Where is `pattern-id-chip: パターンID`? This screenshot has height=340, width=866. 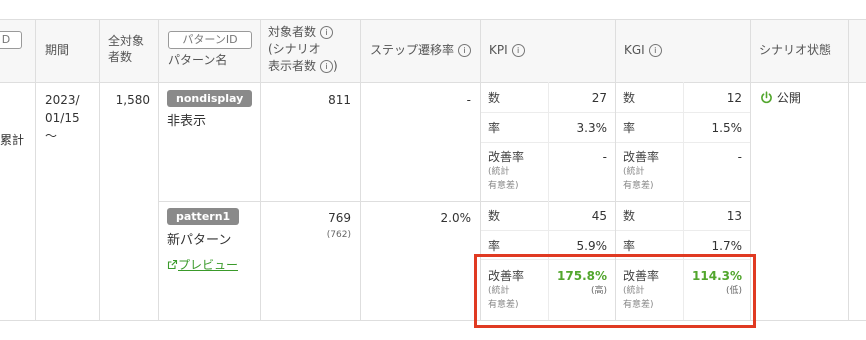
pattern-id-chip: パターンID is located at coordinates (210, 40).